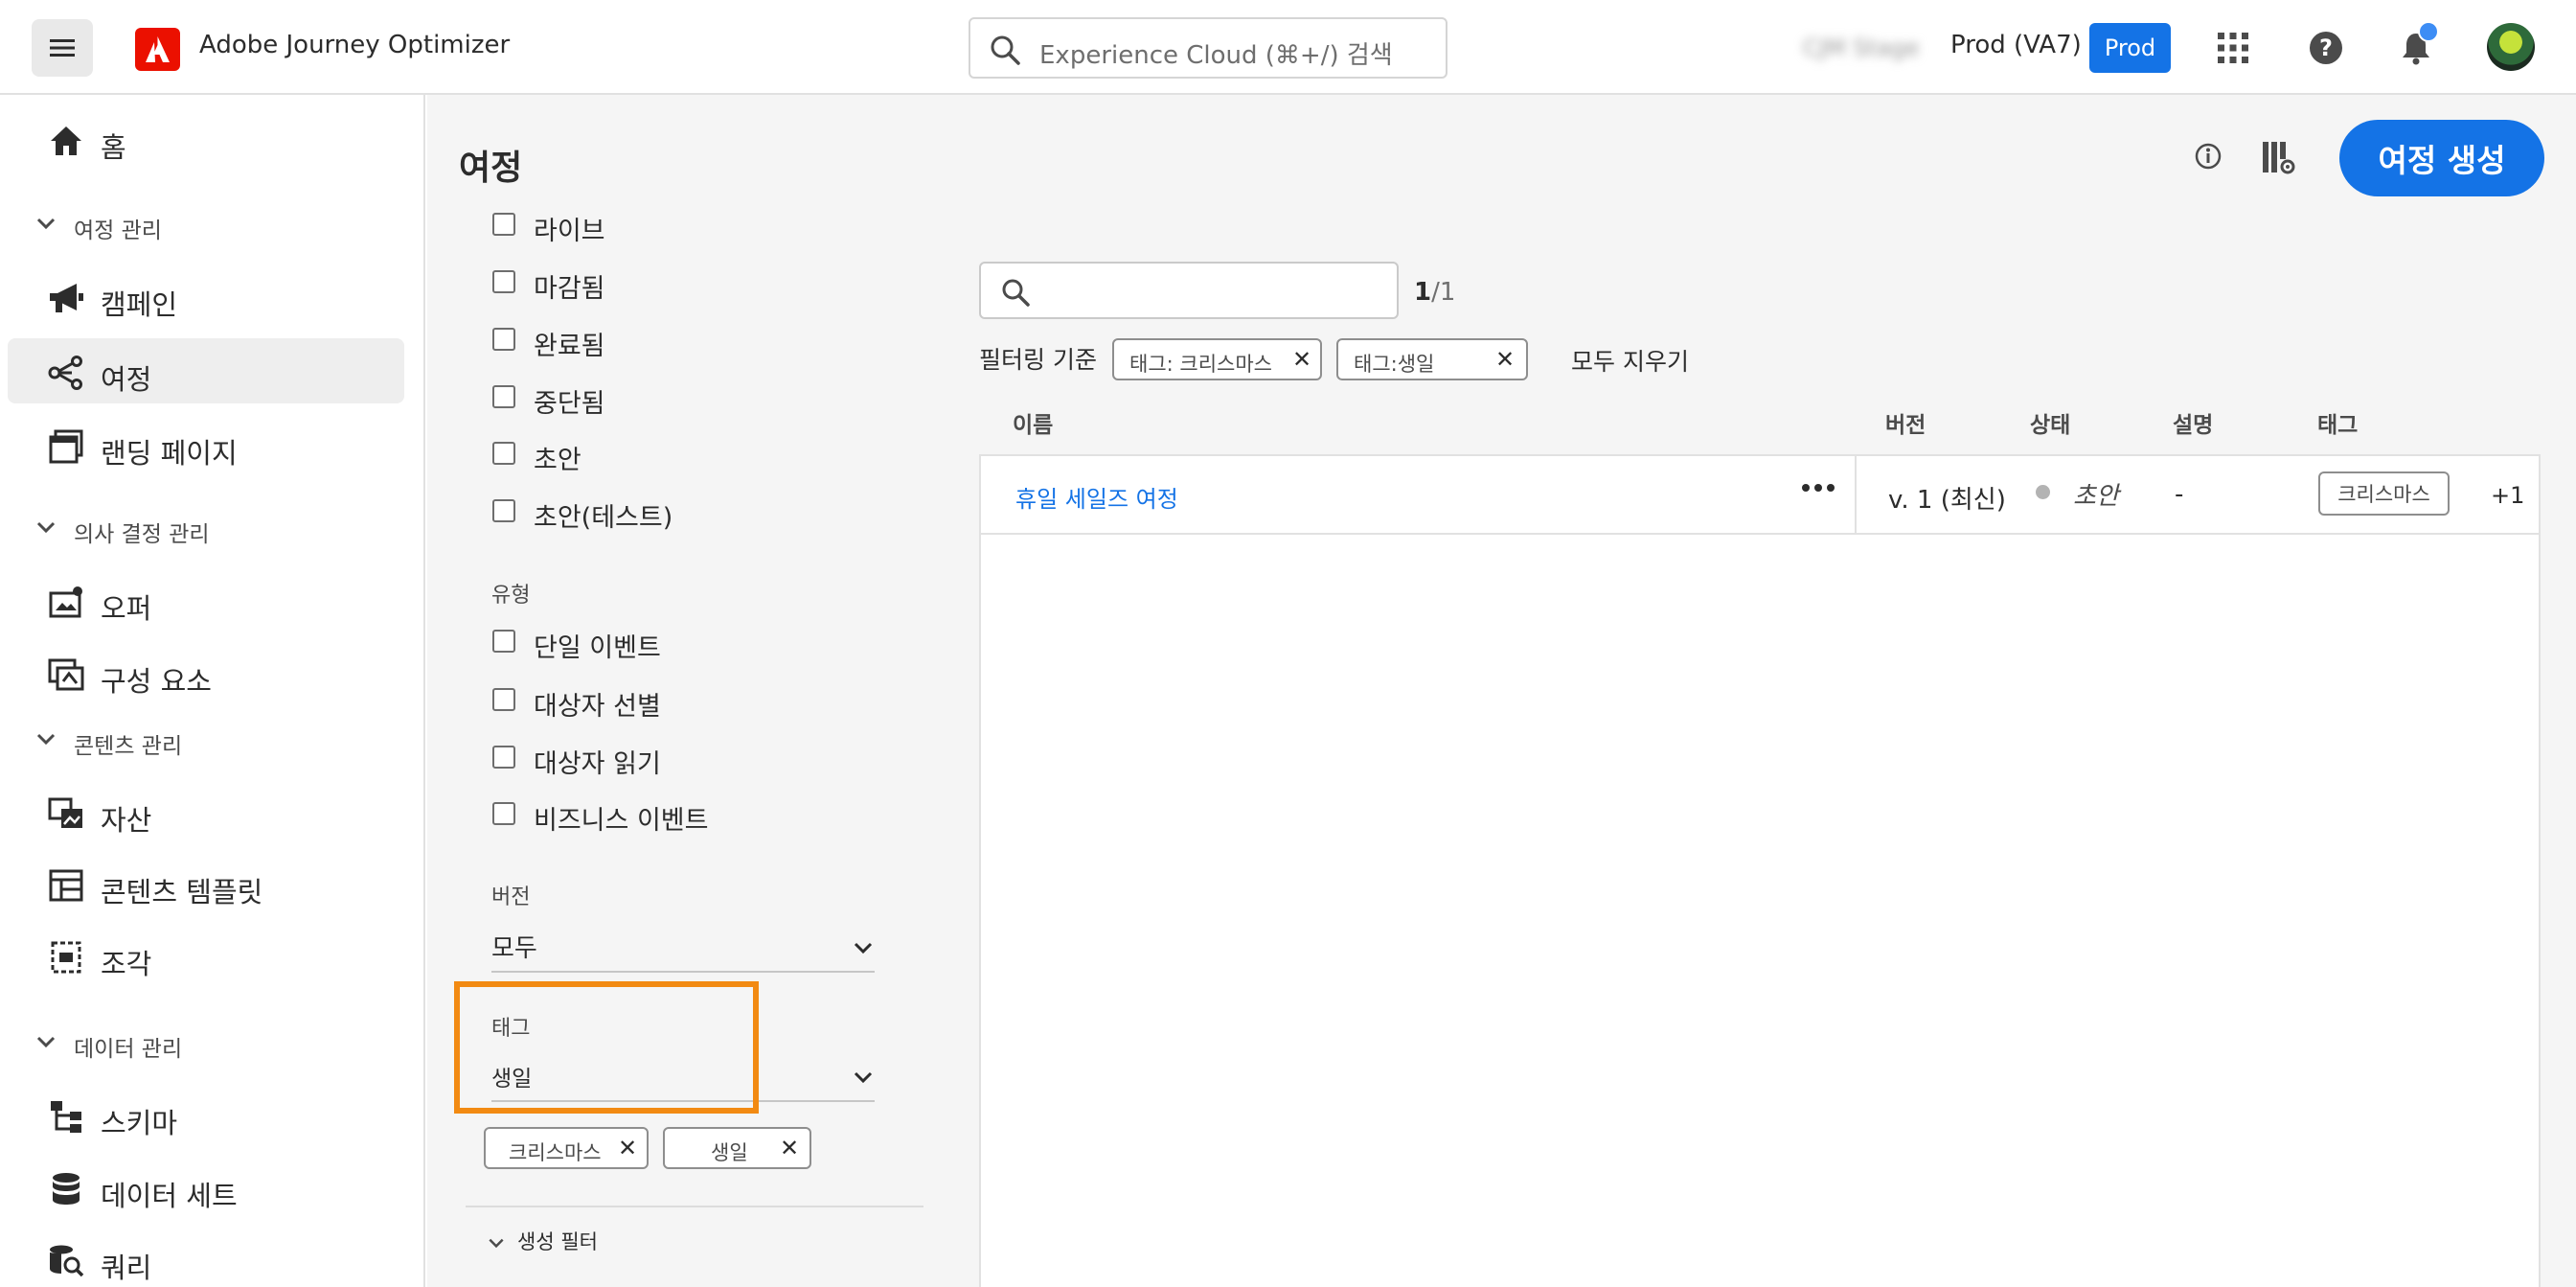 This screenshot has height=1287, width=2576. I want to click on nav-label: 데이터 세트, so click(170, 1196).